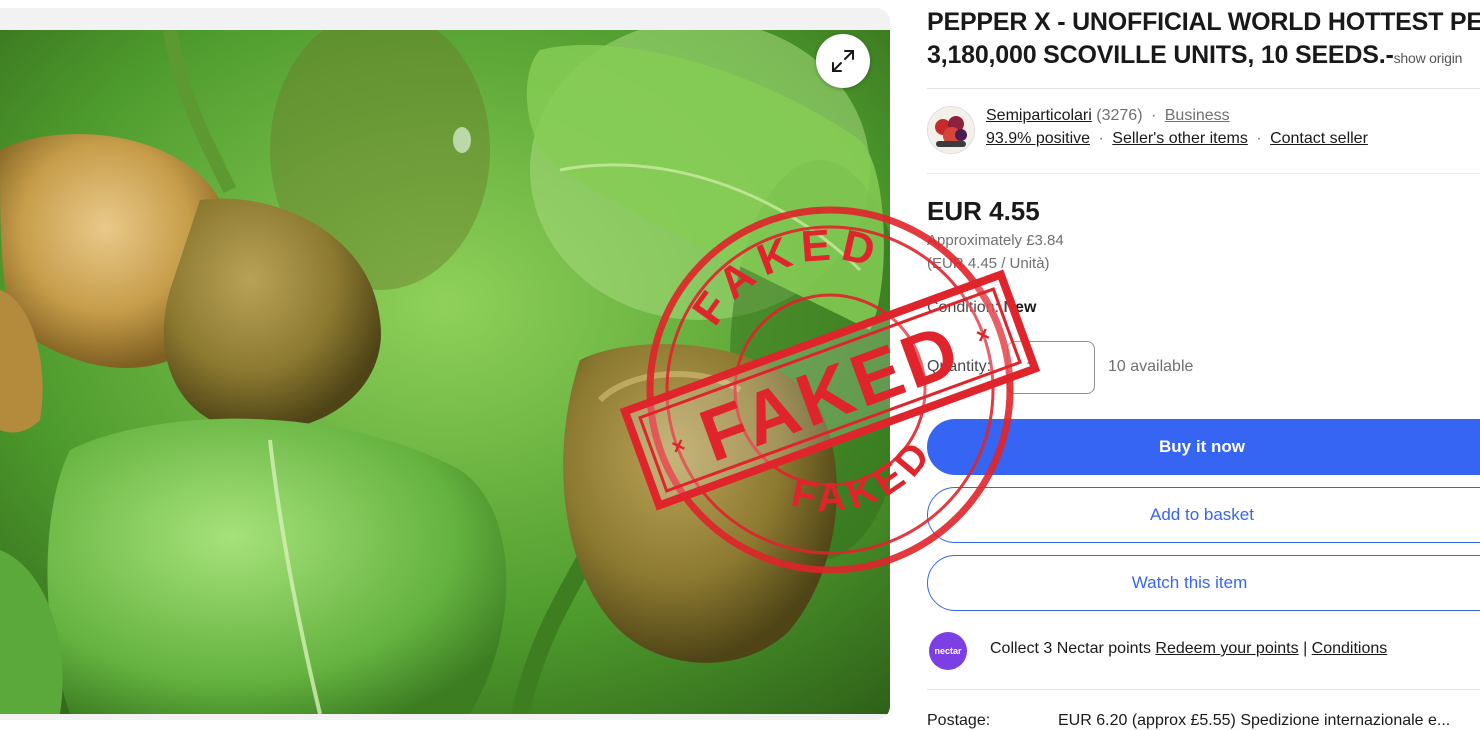 The width and height of the screenshot is (1480, 730). What do you see at coordinates (982, 335) in the screenshot?
I see `stamp-cross-right: ×` at bounding box center [982, 335].